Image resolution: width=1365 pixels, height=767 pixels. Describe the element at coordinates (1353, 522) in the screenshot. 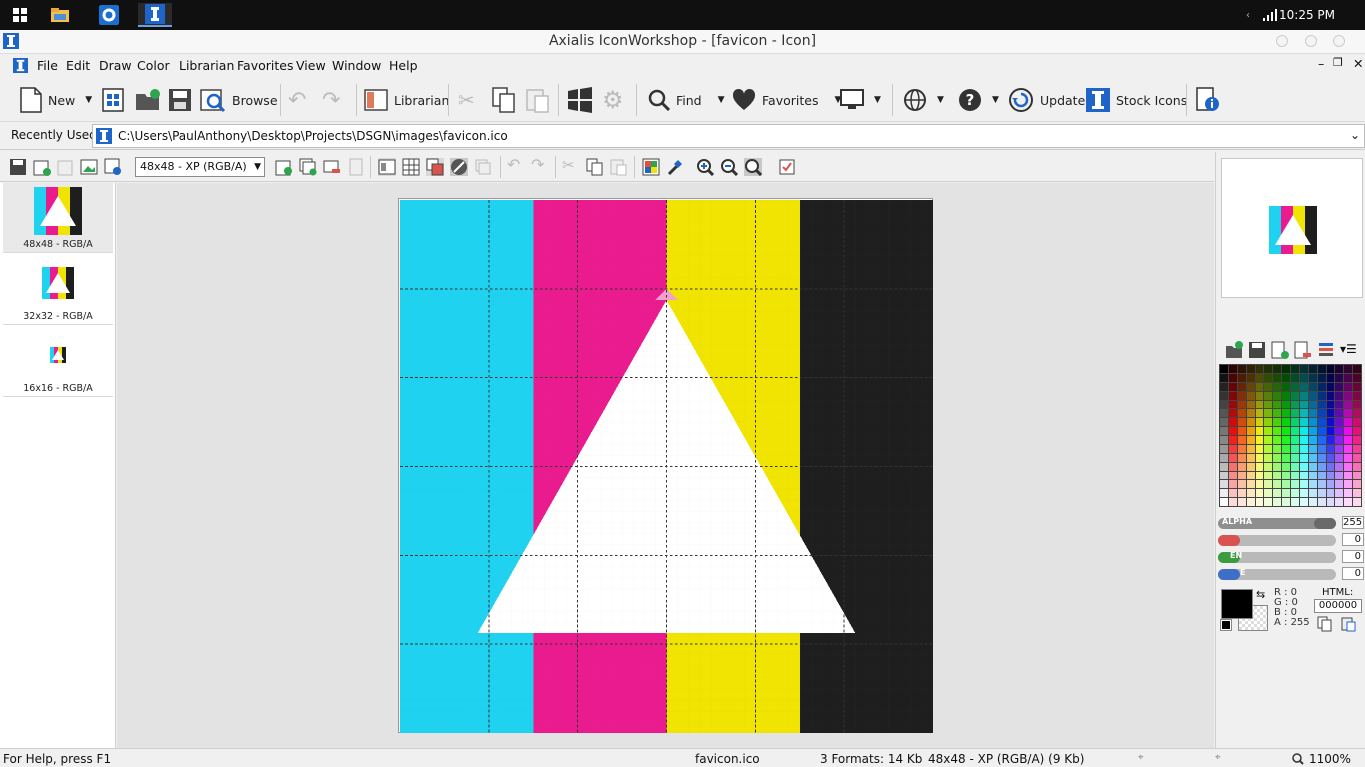

I see `alpha-value: 255` at that location.